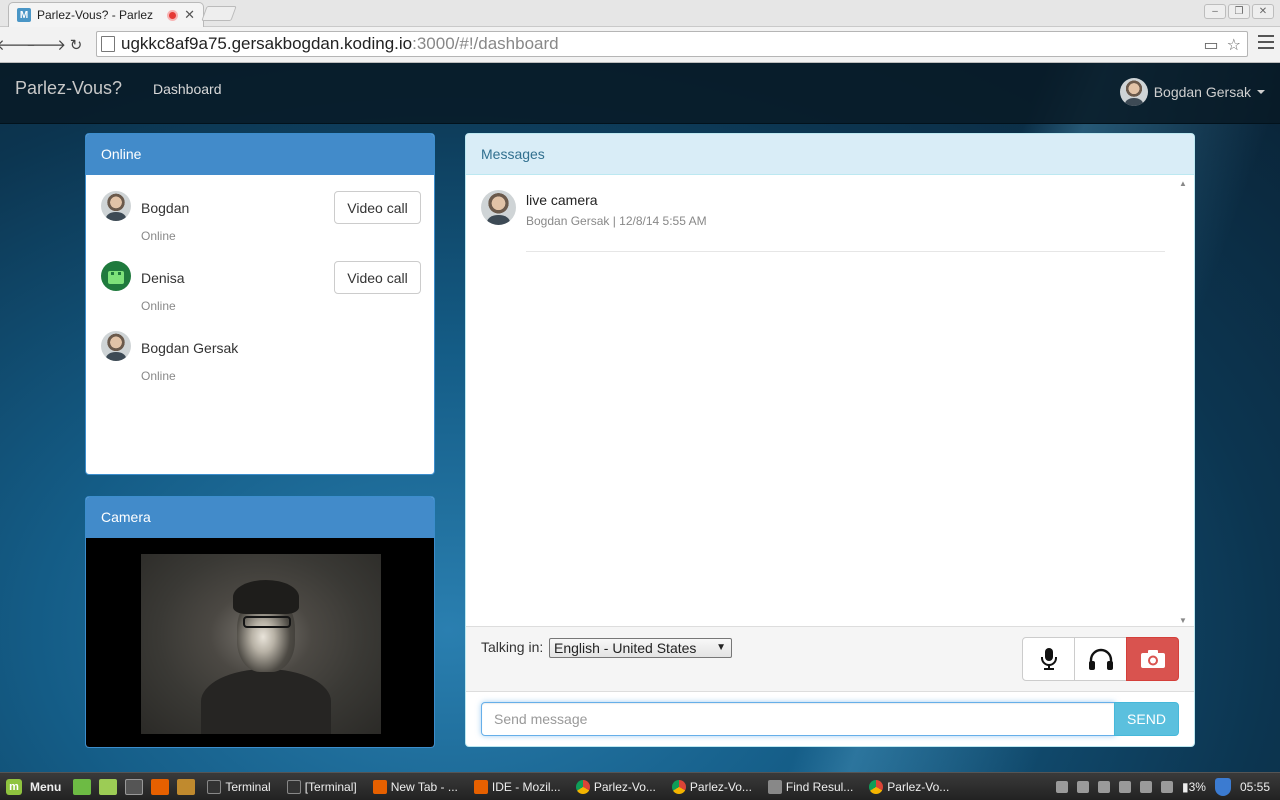 Image resolution: width=1280 pixels, height=800 pixels. Describe the element at coordinates (189, 15) in the screenshot. I see `close-tab-icon: ✕` at that location.